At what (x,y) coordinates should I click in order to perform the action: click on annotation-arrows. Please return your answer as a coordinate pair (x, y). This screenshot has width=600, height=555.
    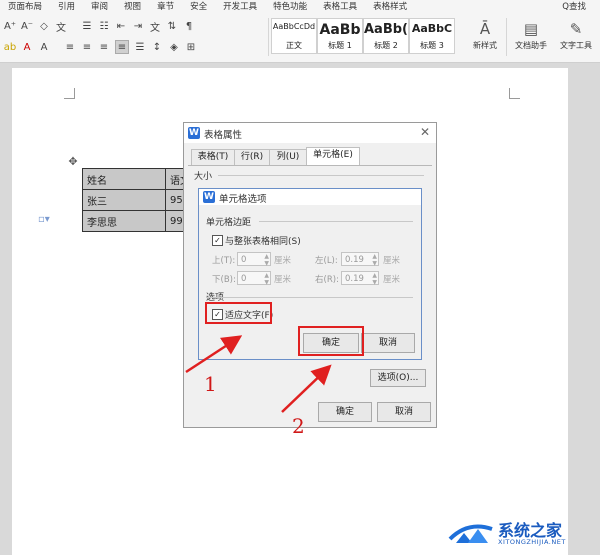
    Looking at the image, I should click on (258, 374).